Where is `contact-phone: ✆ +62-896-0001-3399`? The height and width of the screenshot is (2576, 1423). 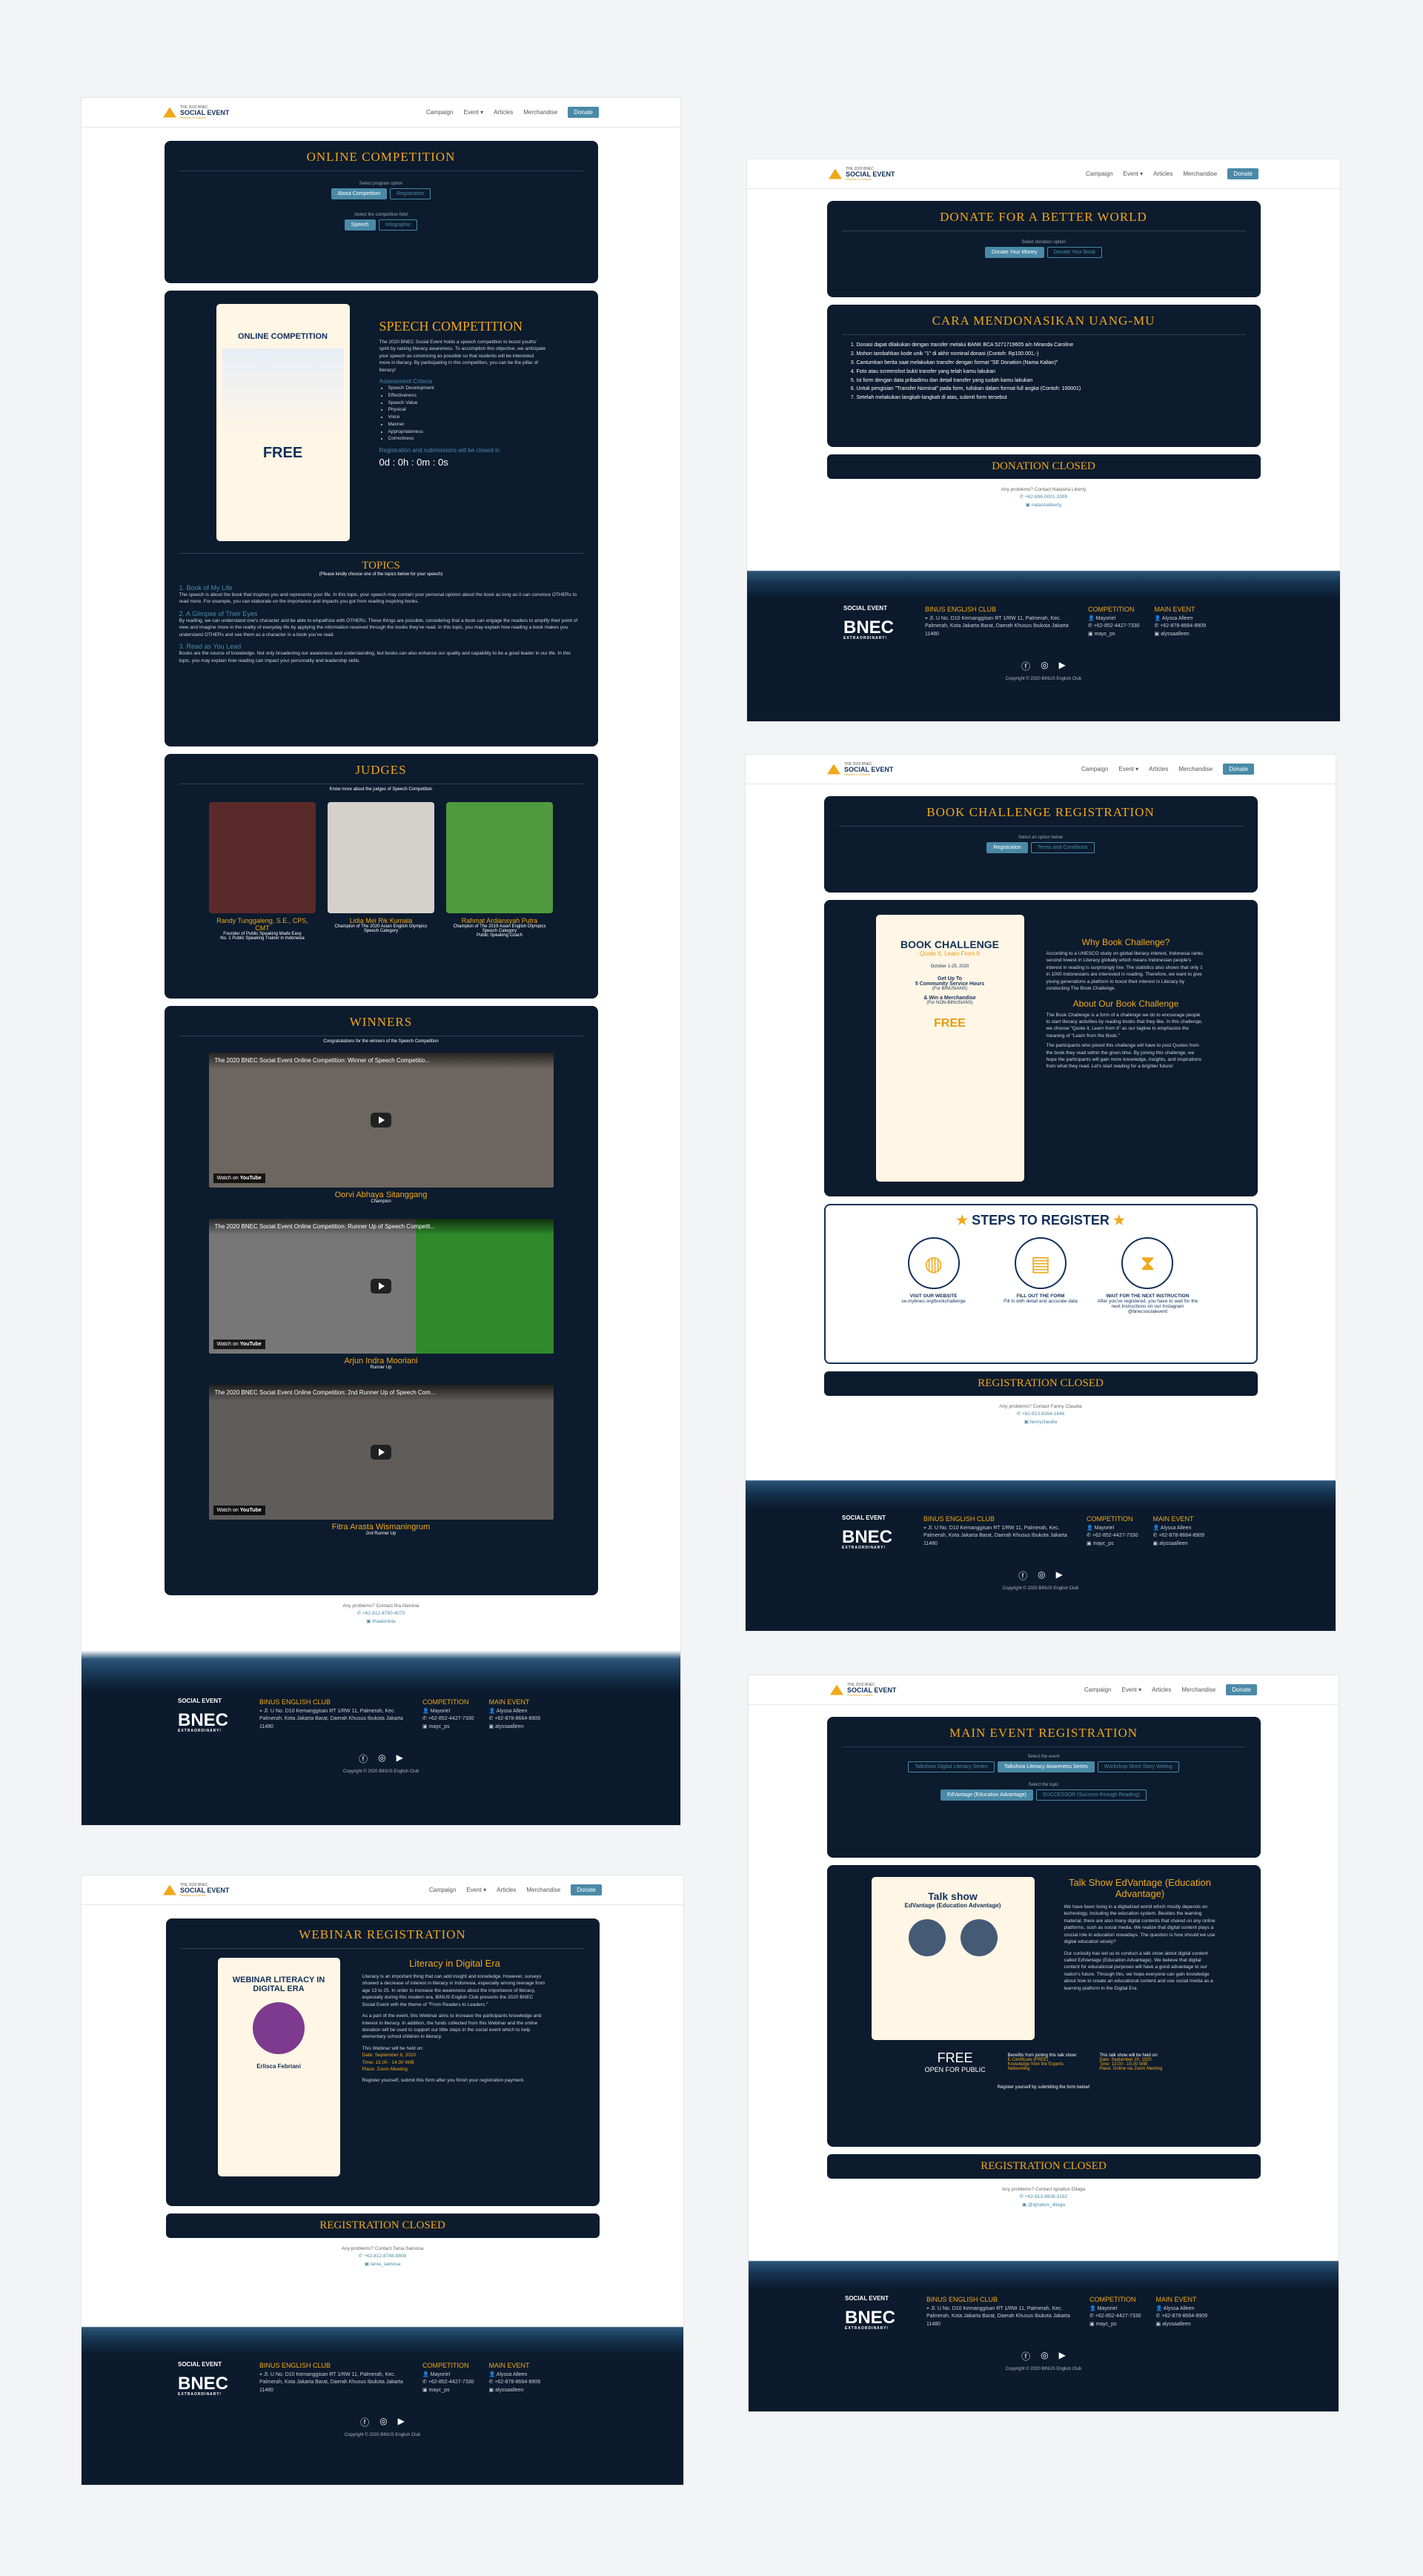 contact-phone: ✆ +62-896-0001-3399 is located at coordinates (1043, 497).